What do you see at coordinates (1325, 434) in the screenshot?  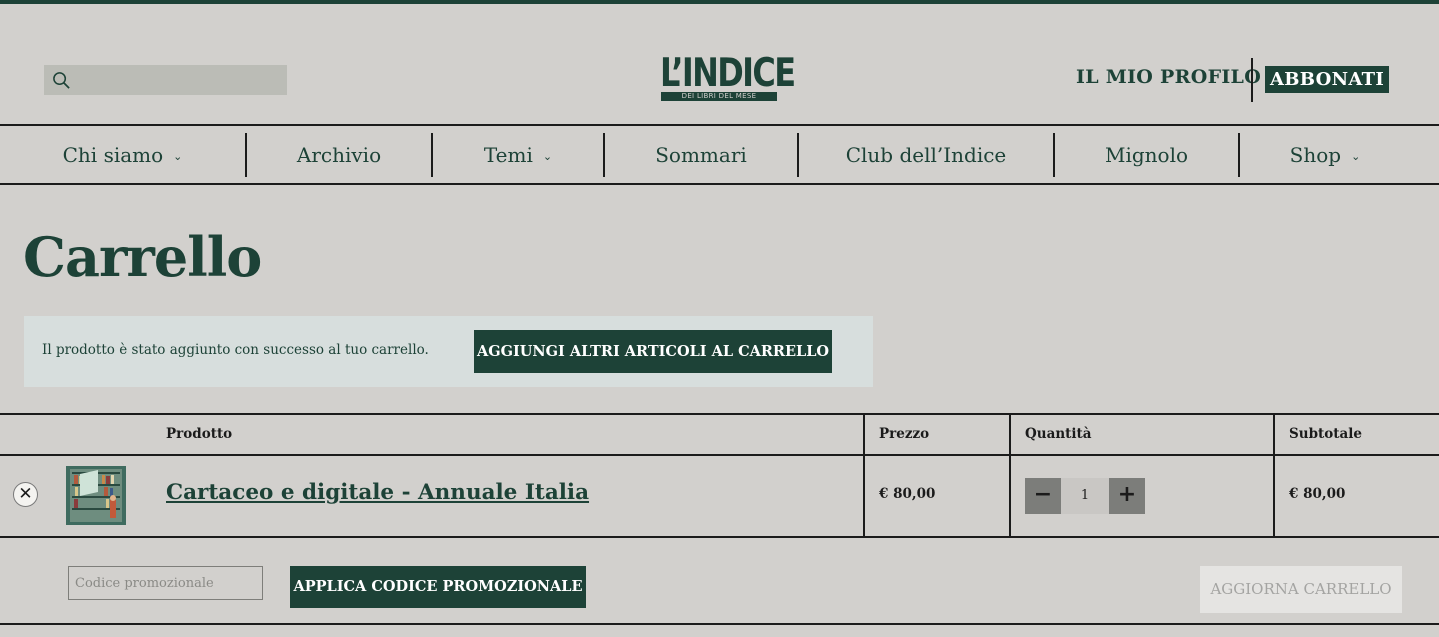 I see `column-header-subtotal: Subtotale` at bounding box center [1325, 434].